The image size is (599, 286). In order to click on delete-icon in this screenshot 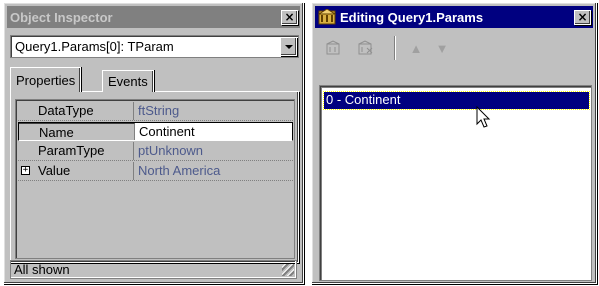, I will do `click(366, 48)`.